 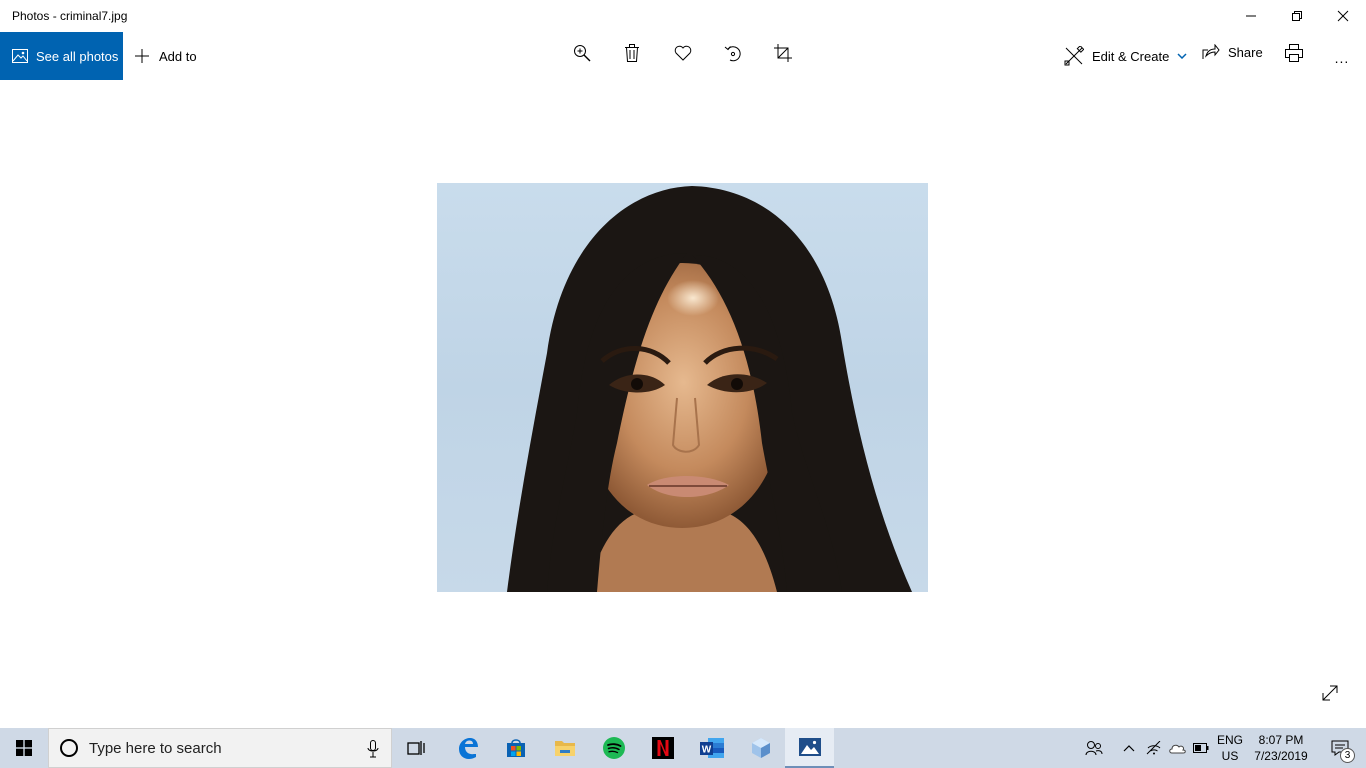 I want to click on clock-date: 7/23/2019, so click(x=1281, y=756).